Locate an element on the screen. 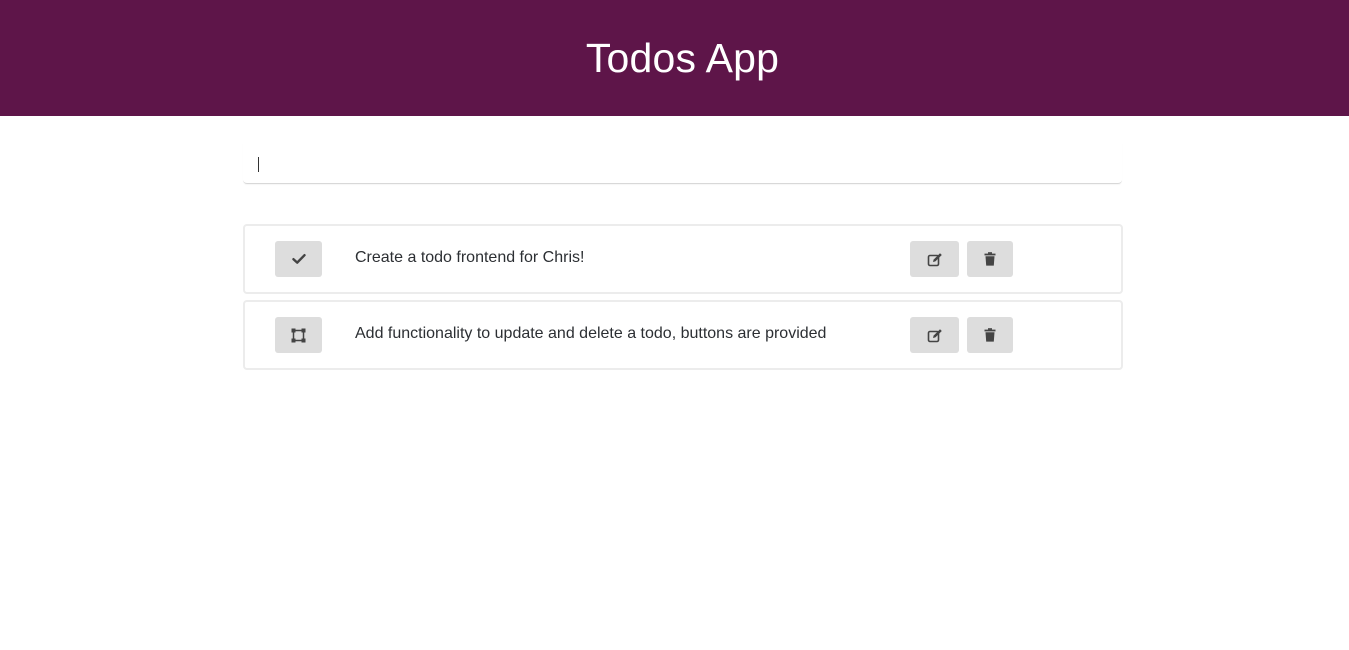  new-todo-field is located at coordinates (682, 163).